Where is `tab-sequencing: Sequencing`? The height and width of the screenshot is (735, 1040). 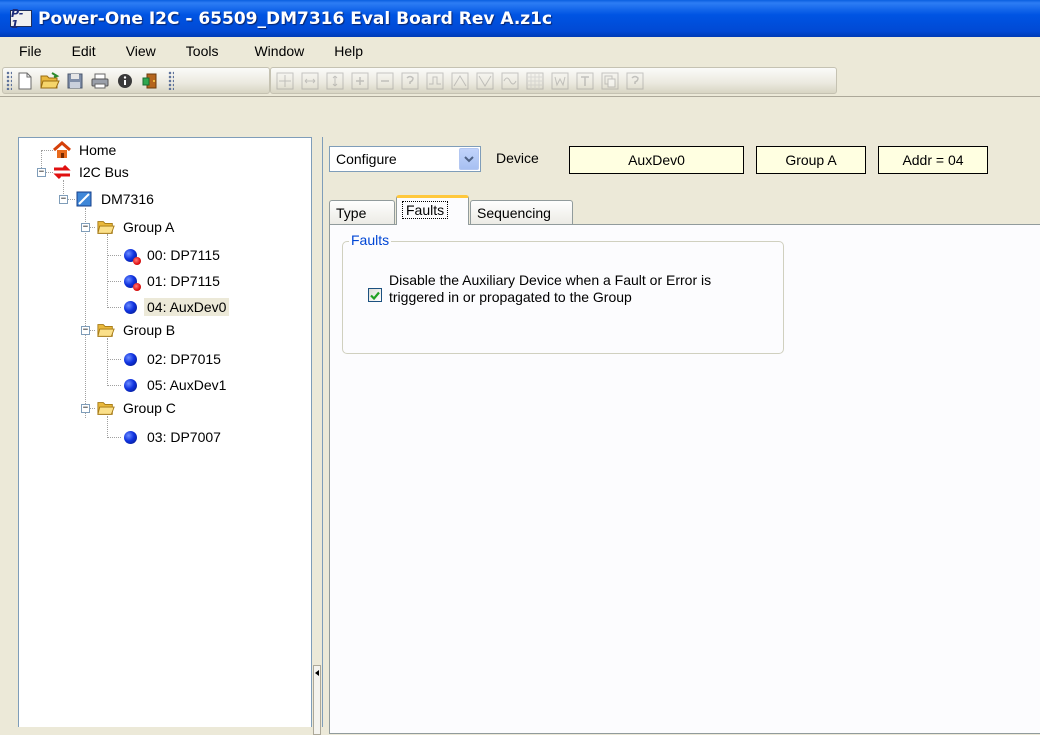 tab-sequencing: Sequencing is located at coordinates (521, 212).